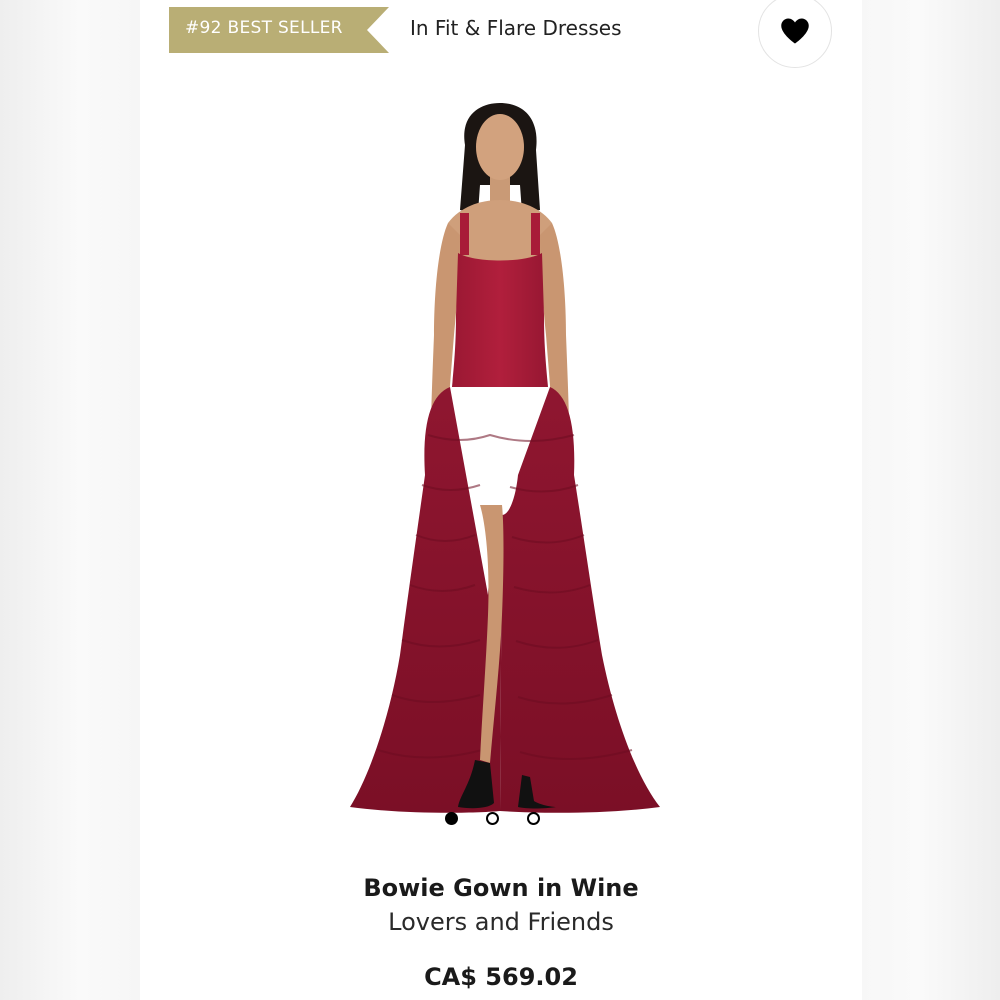  I want to click on skirt-right-panel, so click(580, 600).